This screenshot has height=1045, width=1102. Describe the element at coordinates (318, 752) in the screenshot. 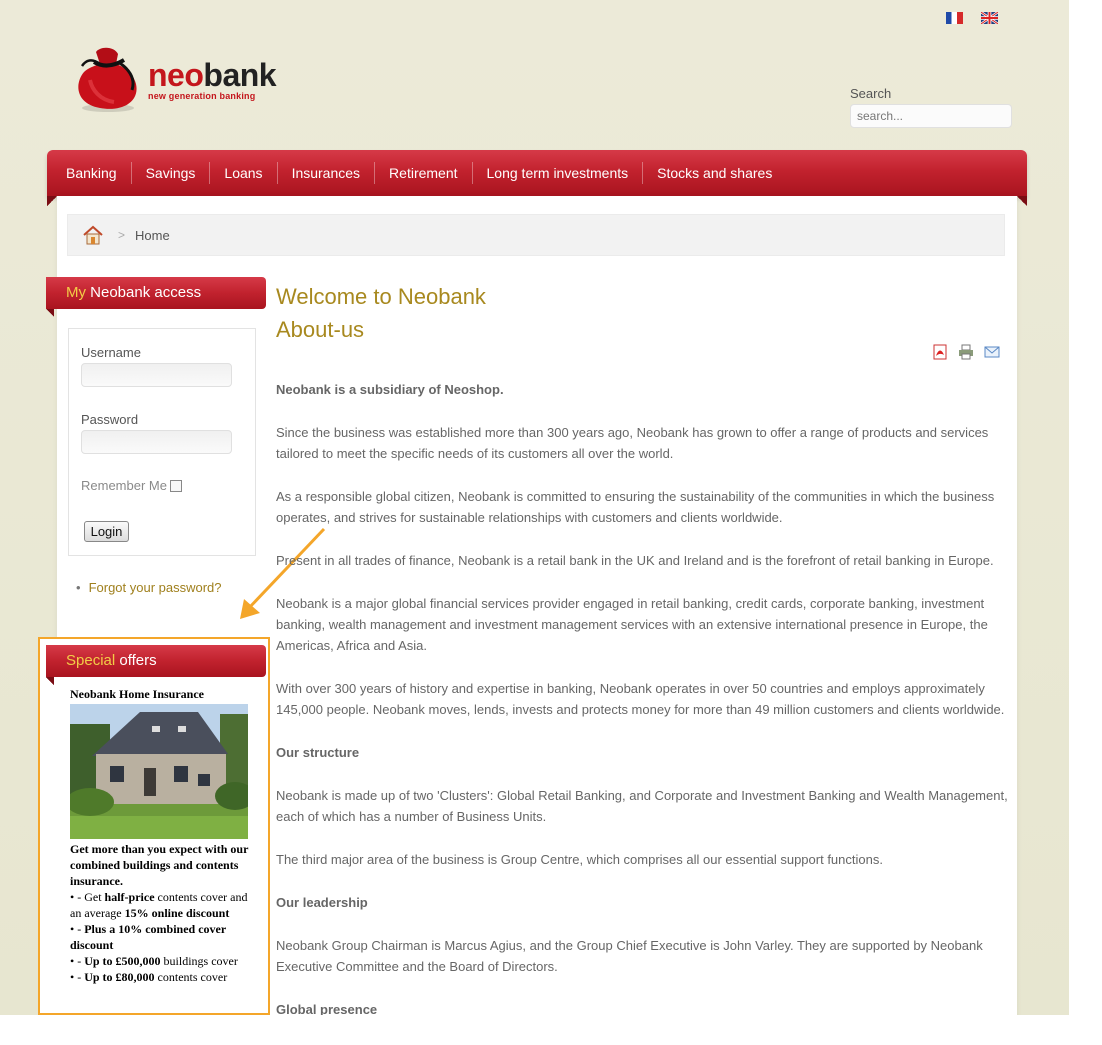

I see `section-heading-structure: Our structure` at that location.